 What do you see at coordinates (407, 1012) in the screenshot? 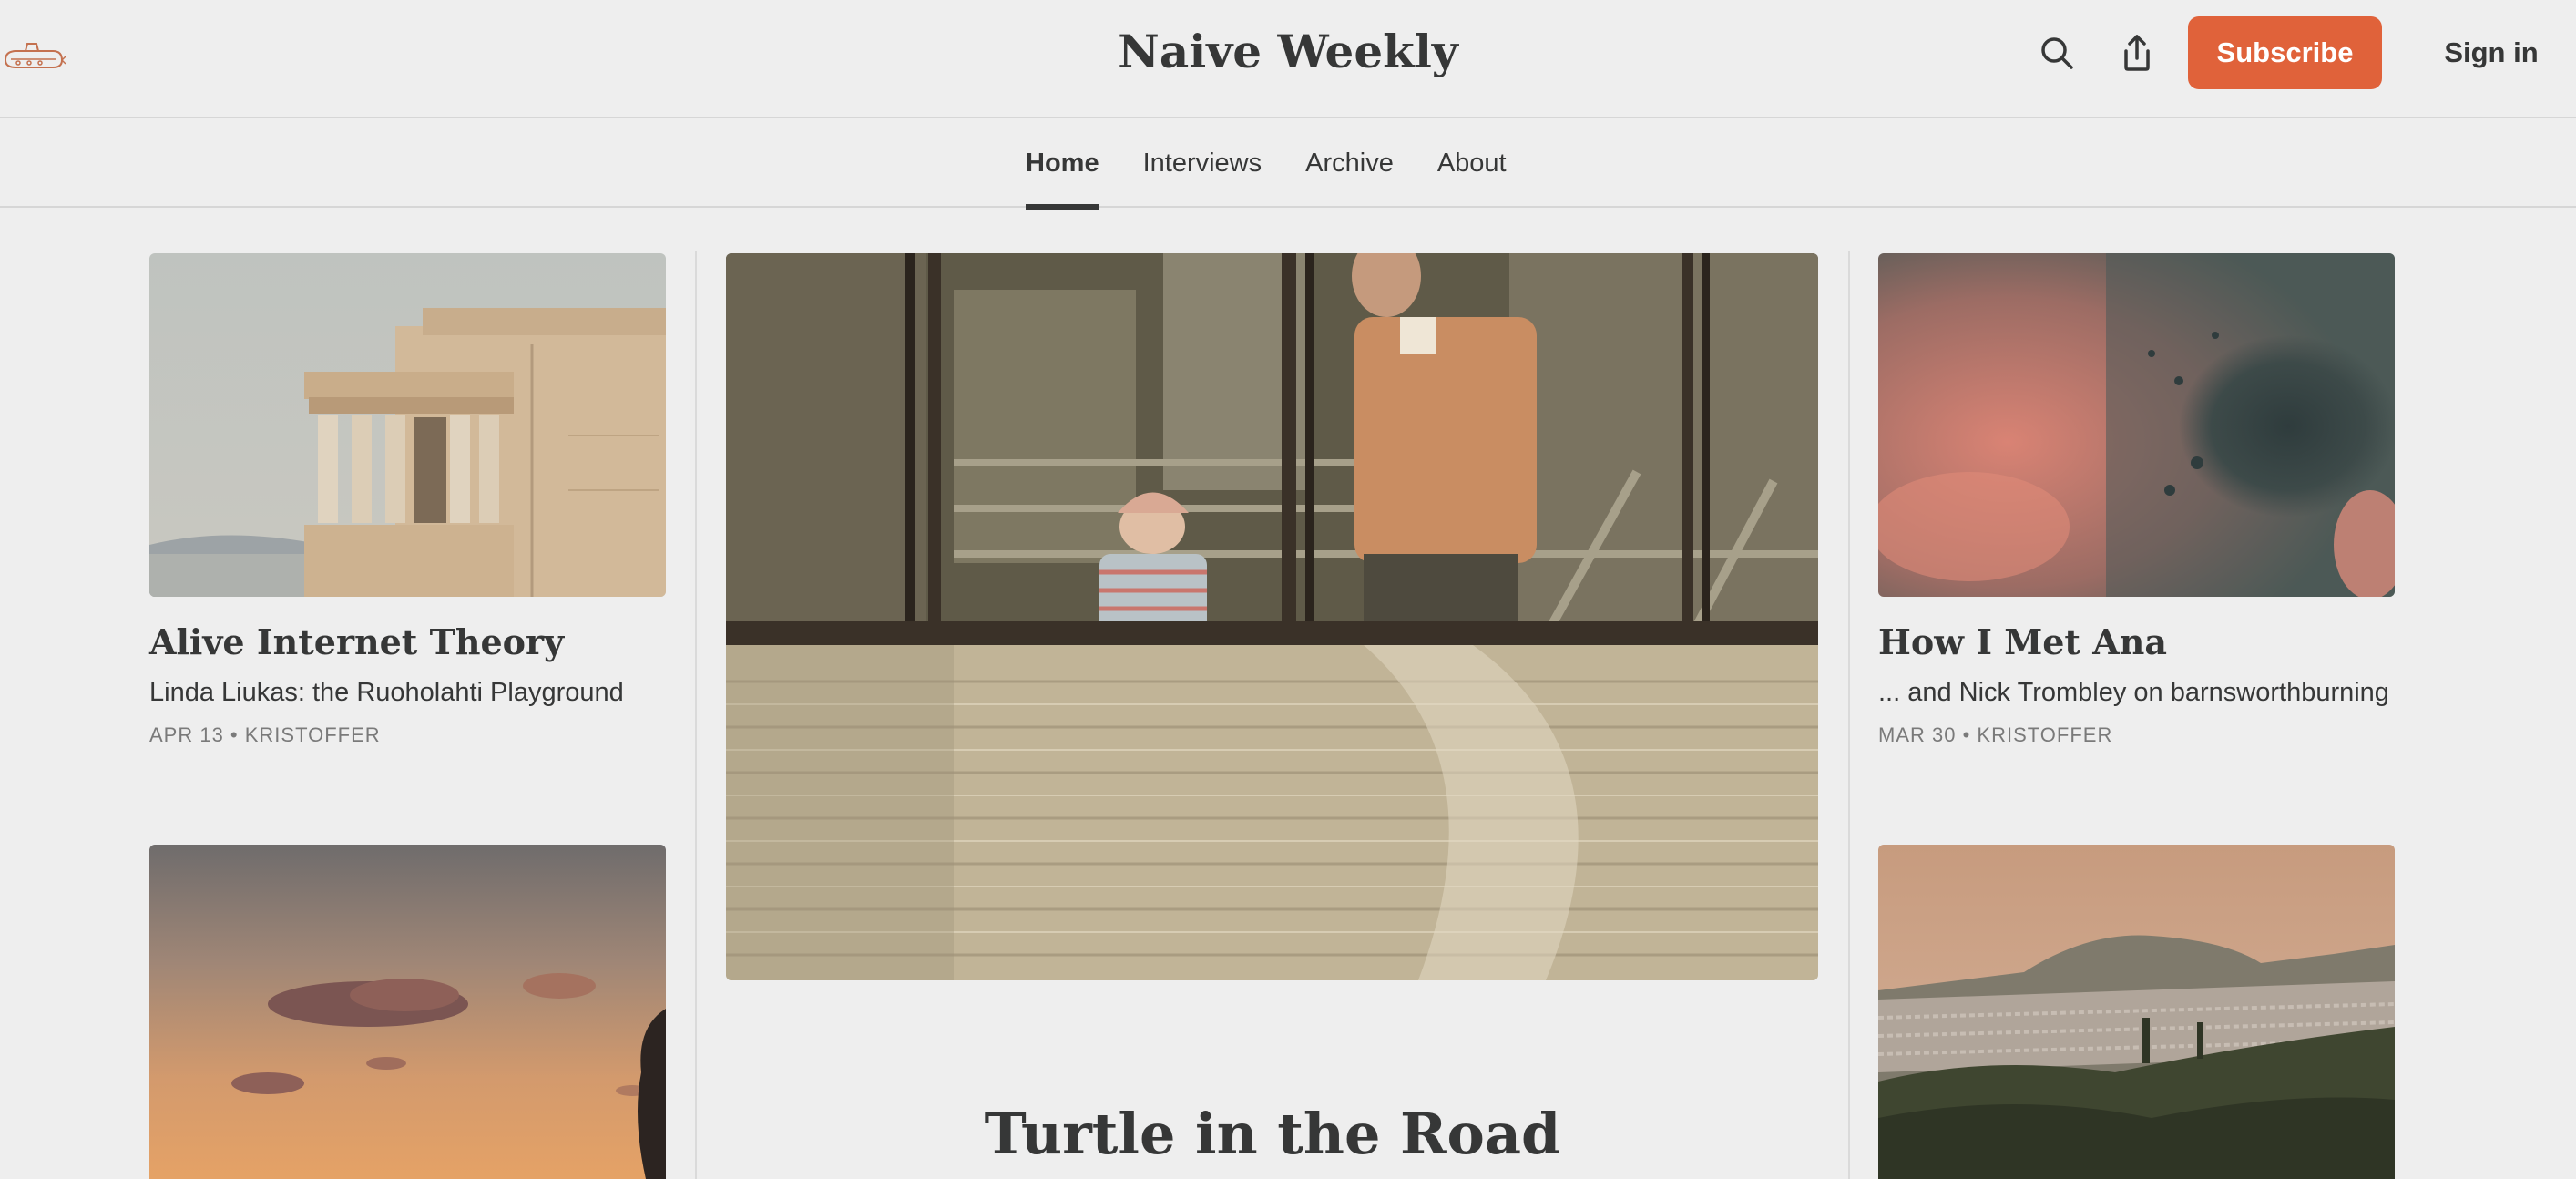
I see `post-image-sunset` at bounding box center [407, 1012].